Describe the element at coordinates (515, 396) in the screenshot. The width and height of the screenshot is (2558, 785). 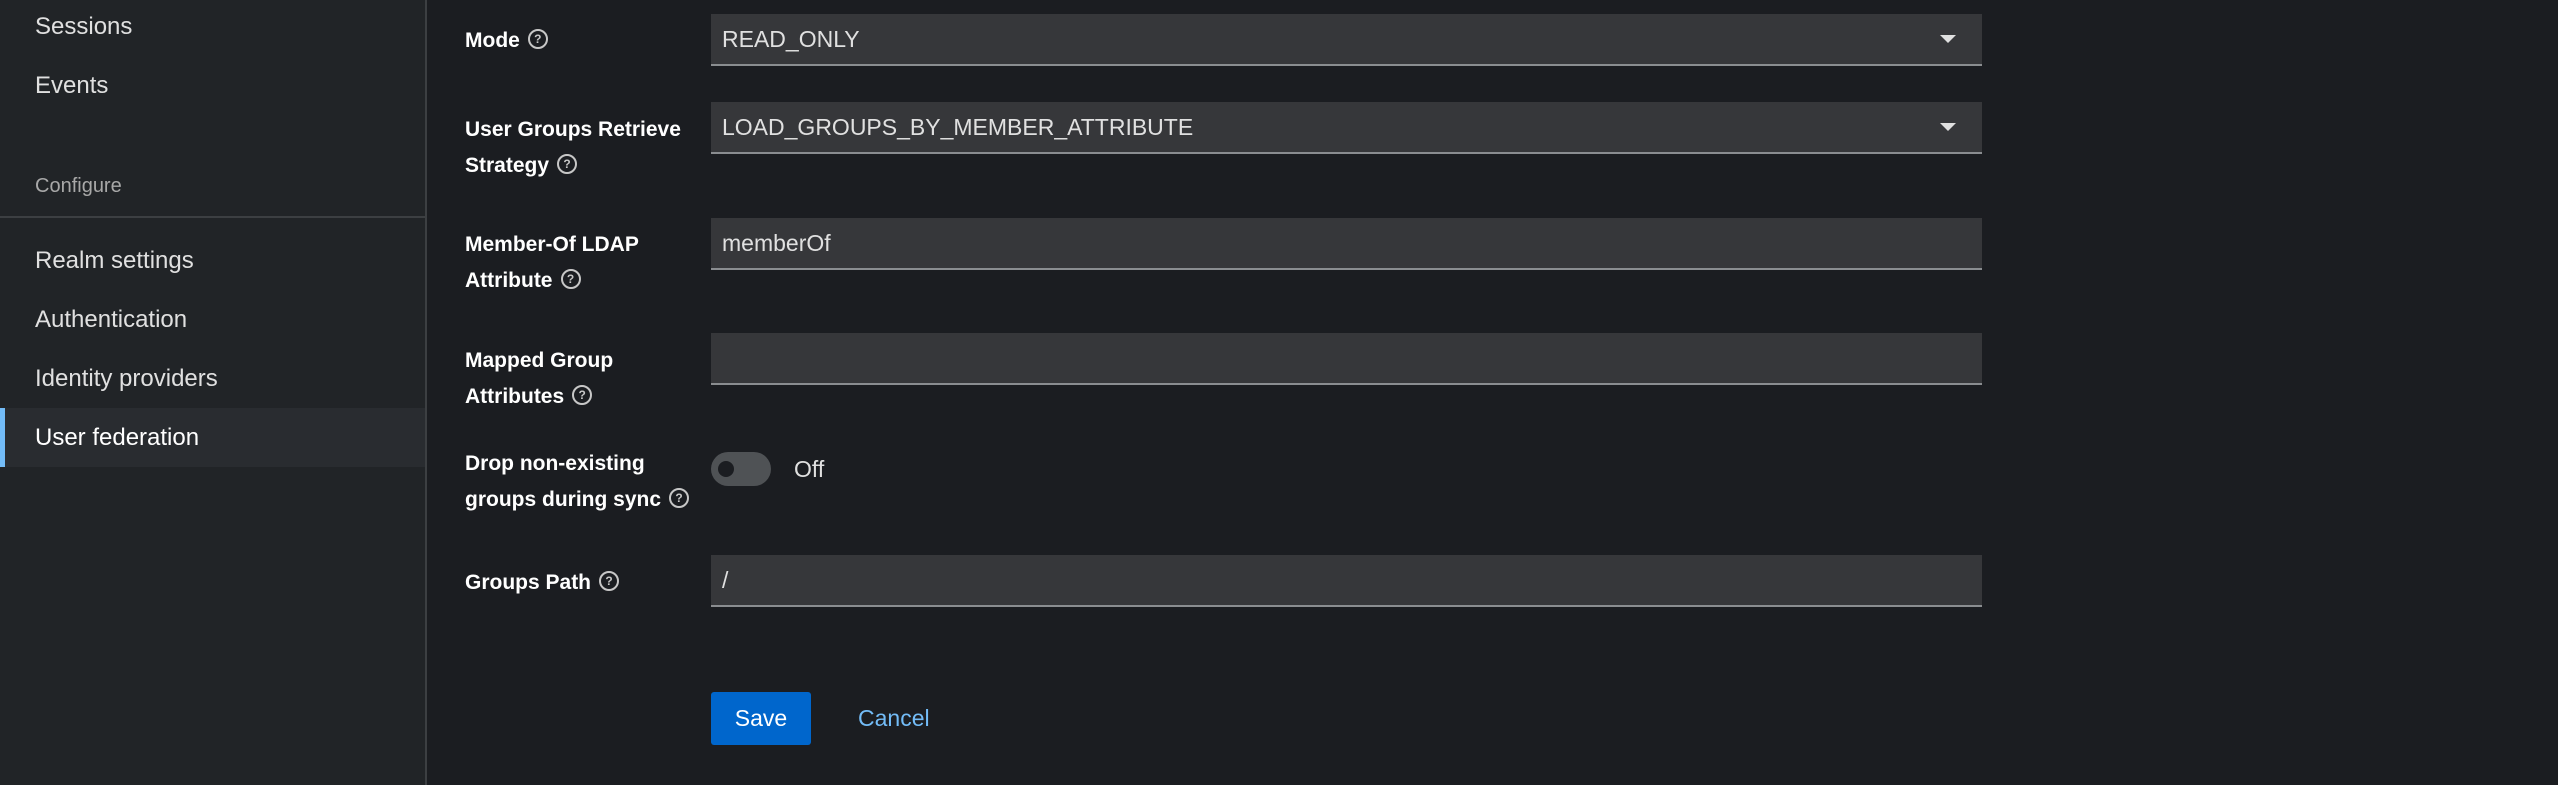
I see `mapped-attrs-label-line2: Attributes` at that location.